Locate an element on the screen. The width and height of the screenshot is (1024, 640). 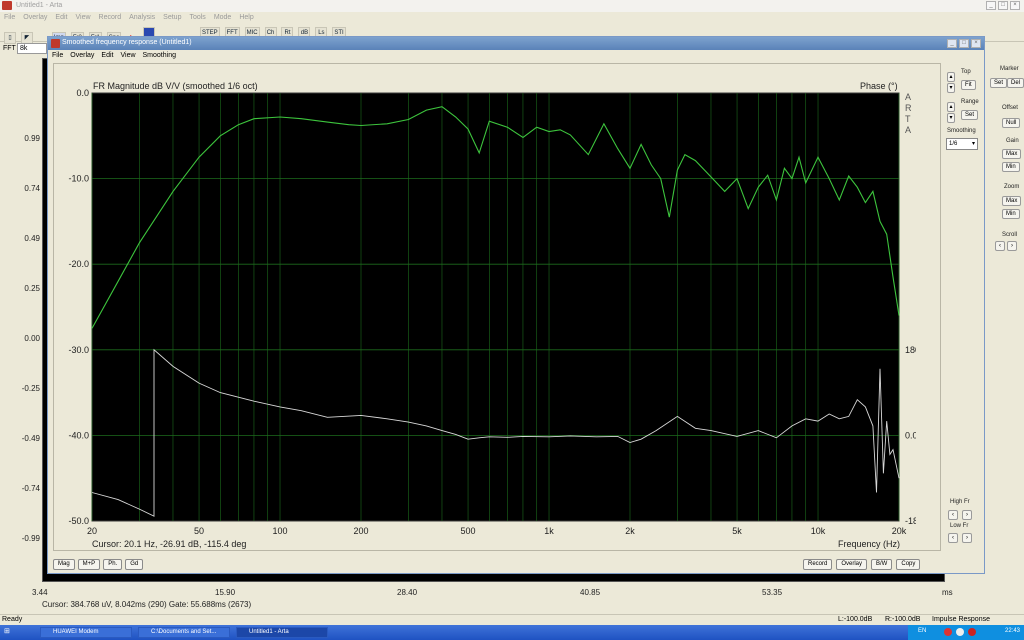
x-tick-label: 20 is located at coordinates (92, 531).